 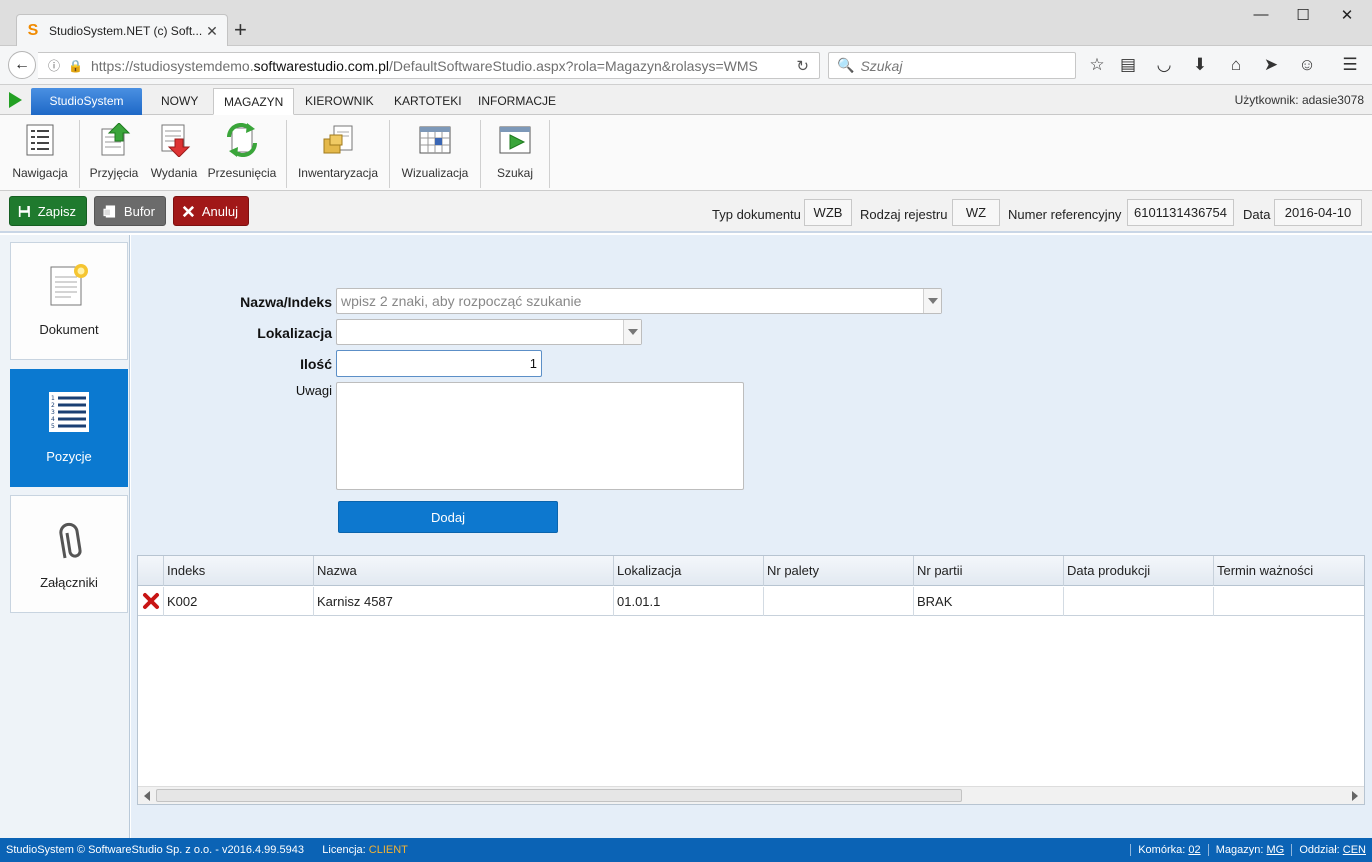 I want to click on close-window-icon: ✕, so click(x=1347, y=15).